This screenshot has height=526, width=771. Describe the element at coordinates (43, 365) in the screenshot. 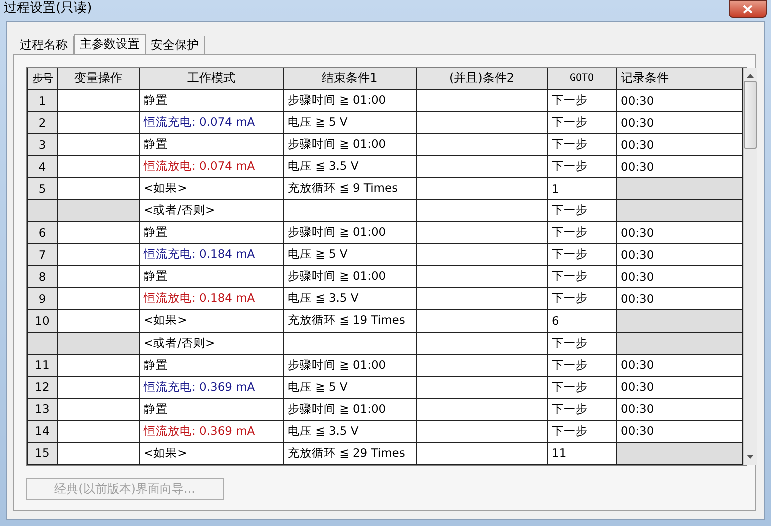

I see `step-number-cell: 11` at that location.